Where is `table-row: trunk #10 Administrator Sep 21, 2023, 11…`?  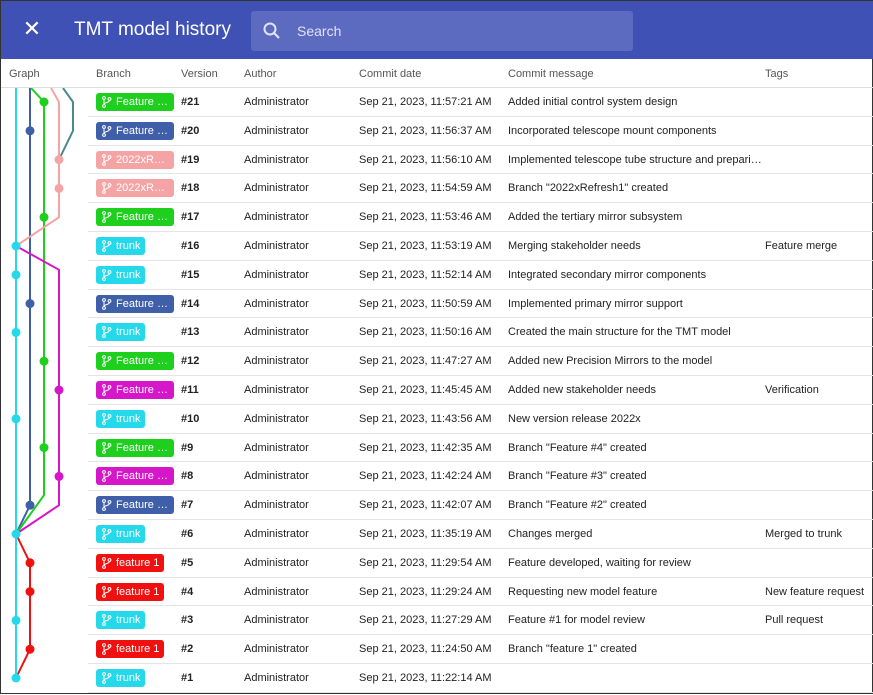
table-row: trunk #10 Administrator Sep 21, 2023, 11… is located at coordinates (480, 419).